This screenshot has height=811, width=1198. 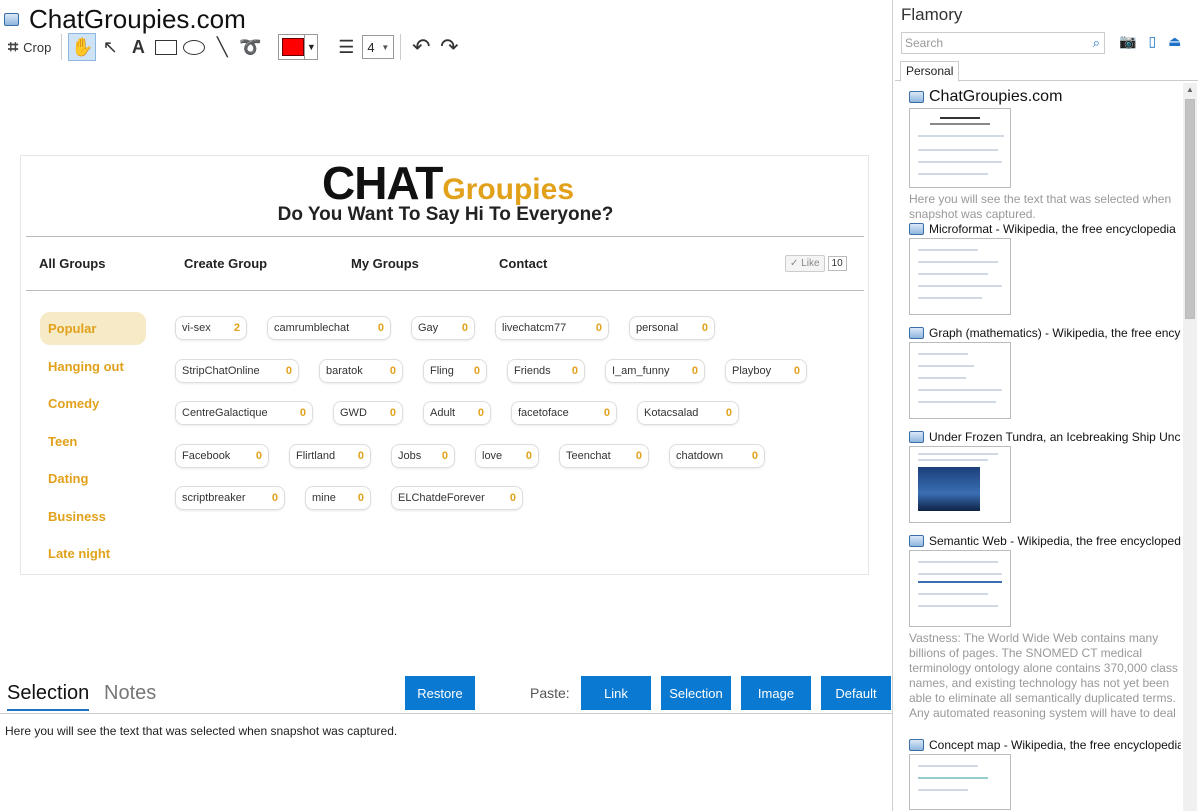 What do you see at coordinates (766, 370) in the screenshot?
I see `group-pill: Playboy 0` at bounding box center [766, 370].